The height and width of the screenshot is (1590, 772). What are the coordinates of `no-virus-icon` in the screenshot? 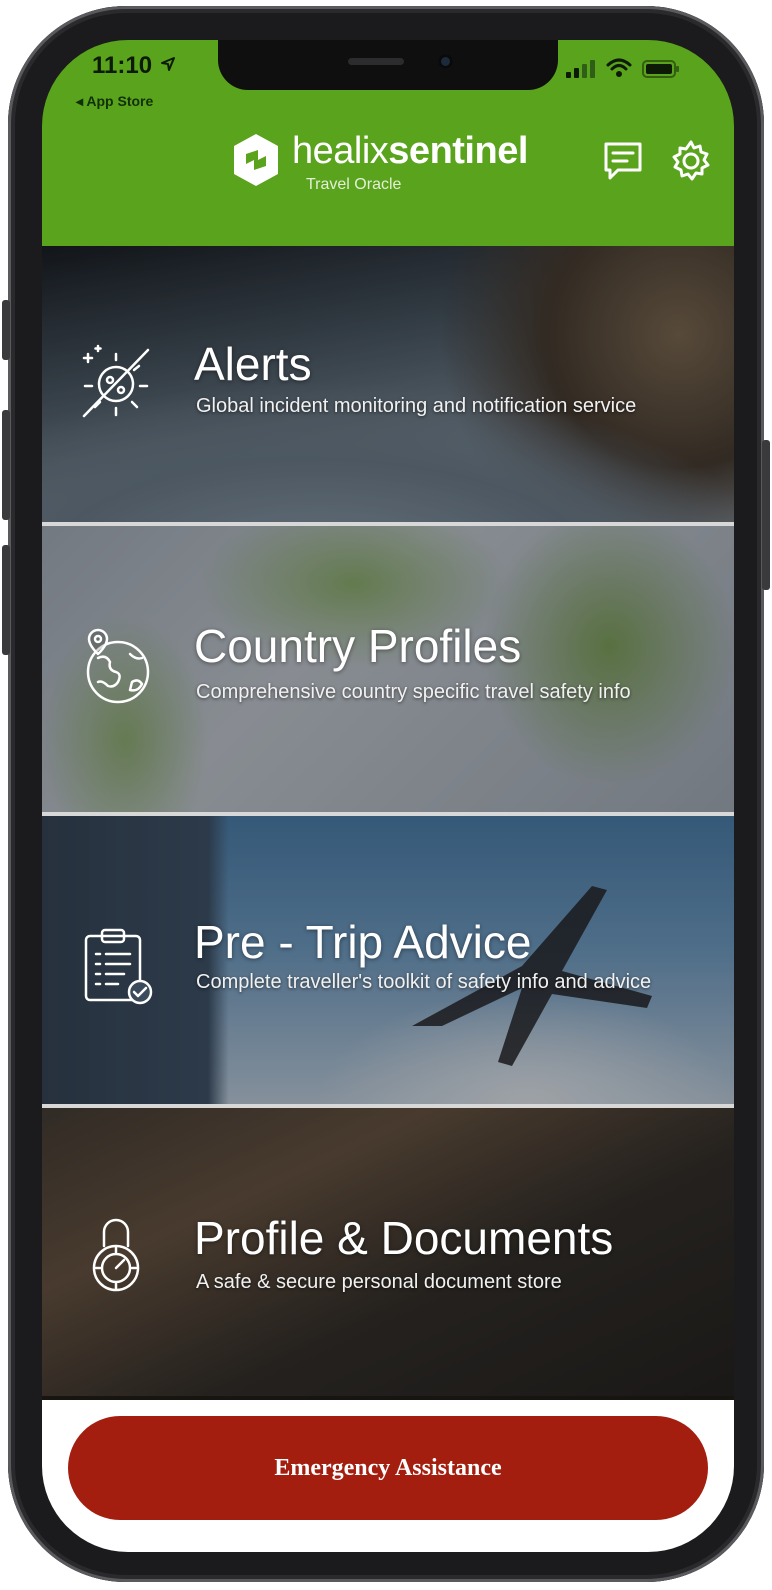 It's located at (116, 381).